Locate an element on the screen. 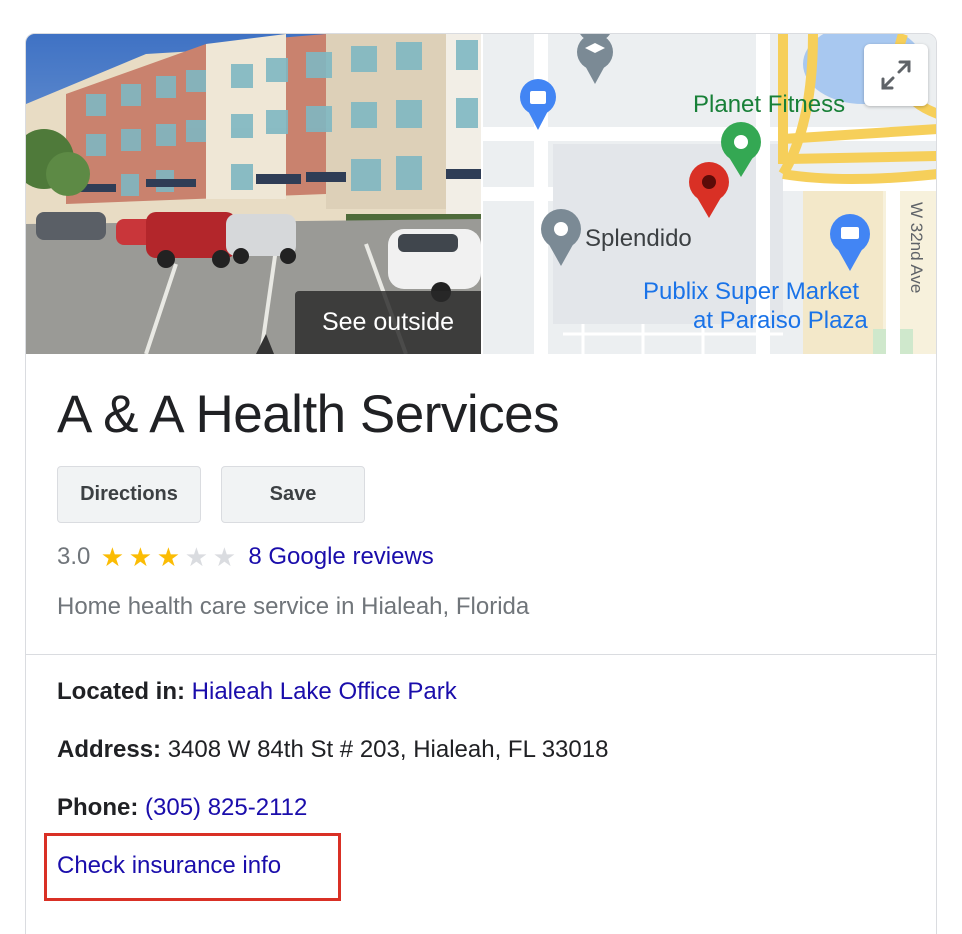  located-in-row: Located in: Hialeah Lake Office Park is located at coordinates (257, 692).